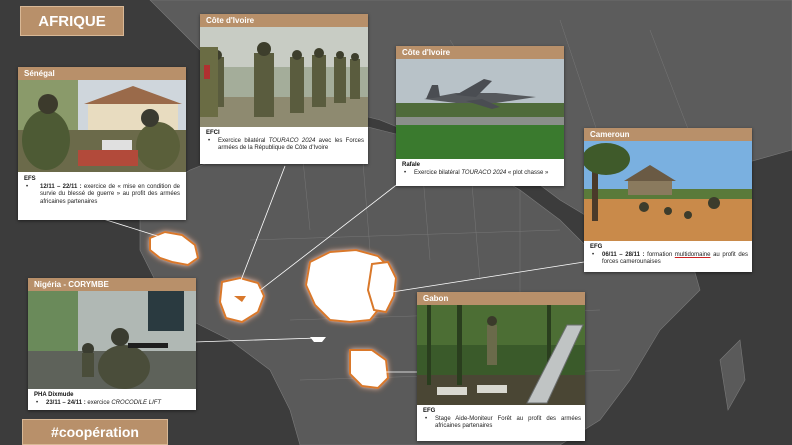 Image resolution: width=792 pixels, height=445 pixels. What do you see at coordinates (213, 133) in the screenshot?
I see `card-unit: EFCI` at bounding box center [213, 133].